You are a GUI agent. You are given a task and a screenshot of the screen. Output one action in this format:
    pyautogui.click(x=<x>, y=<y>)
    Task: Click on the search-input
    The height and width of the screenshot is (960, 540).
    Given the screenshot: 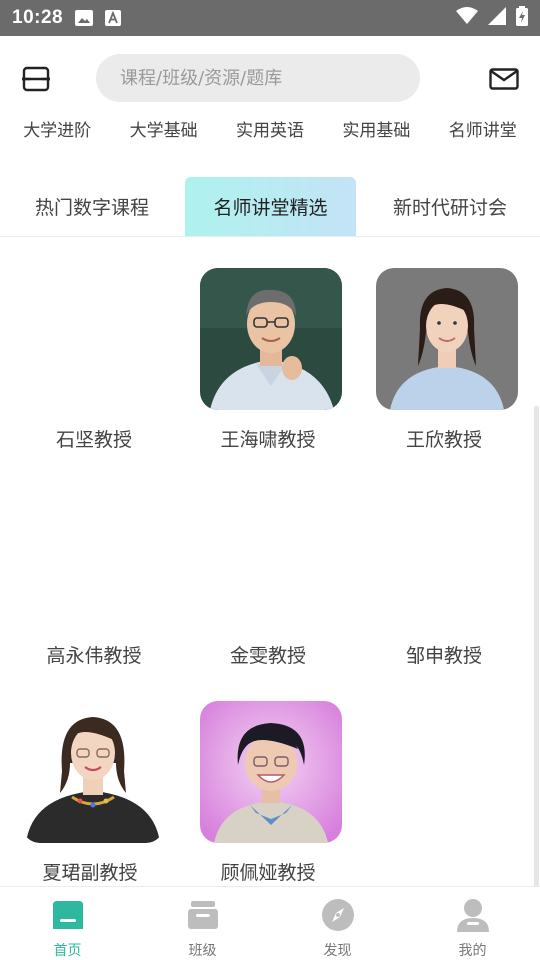 What is the action you would take?
    pyautogui.click(x=260, y=78)
    